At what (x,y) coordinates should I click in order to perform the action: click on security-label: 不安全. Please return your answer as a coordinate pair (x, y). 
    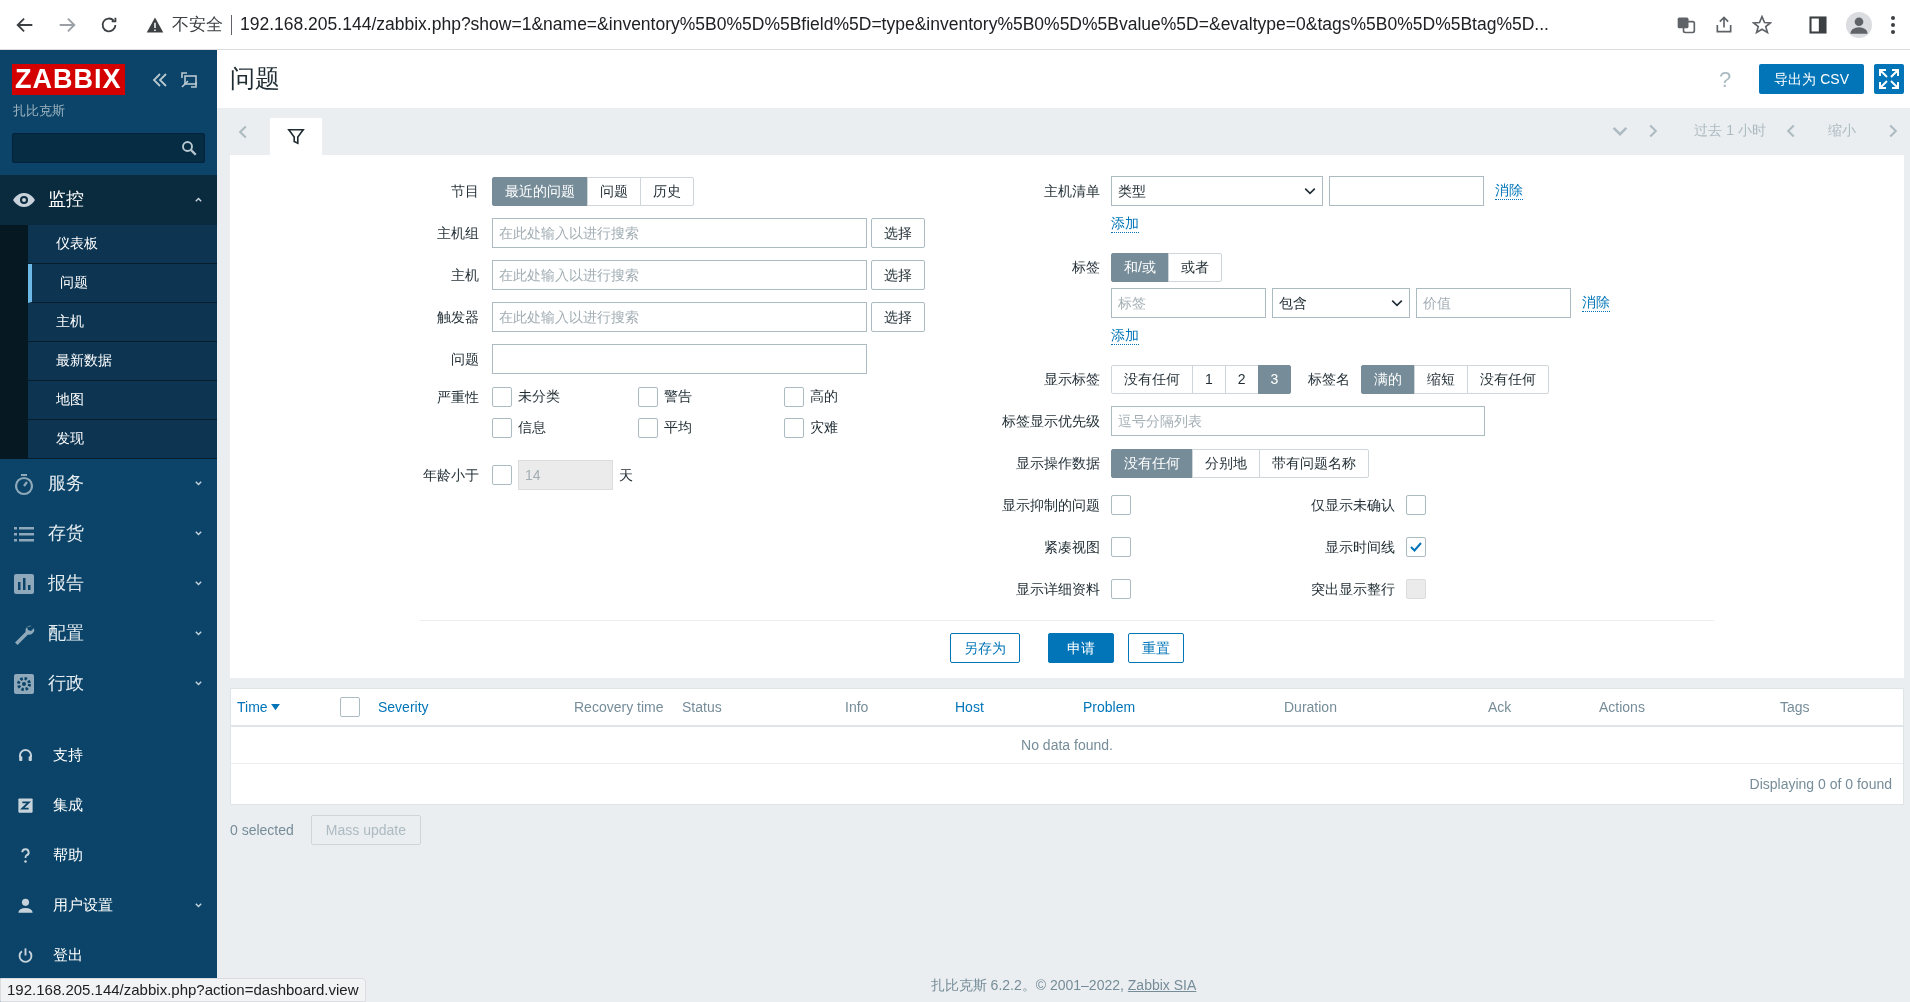
    Looking at the image, I should click on (197, 24).